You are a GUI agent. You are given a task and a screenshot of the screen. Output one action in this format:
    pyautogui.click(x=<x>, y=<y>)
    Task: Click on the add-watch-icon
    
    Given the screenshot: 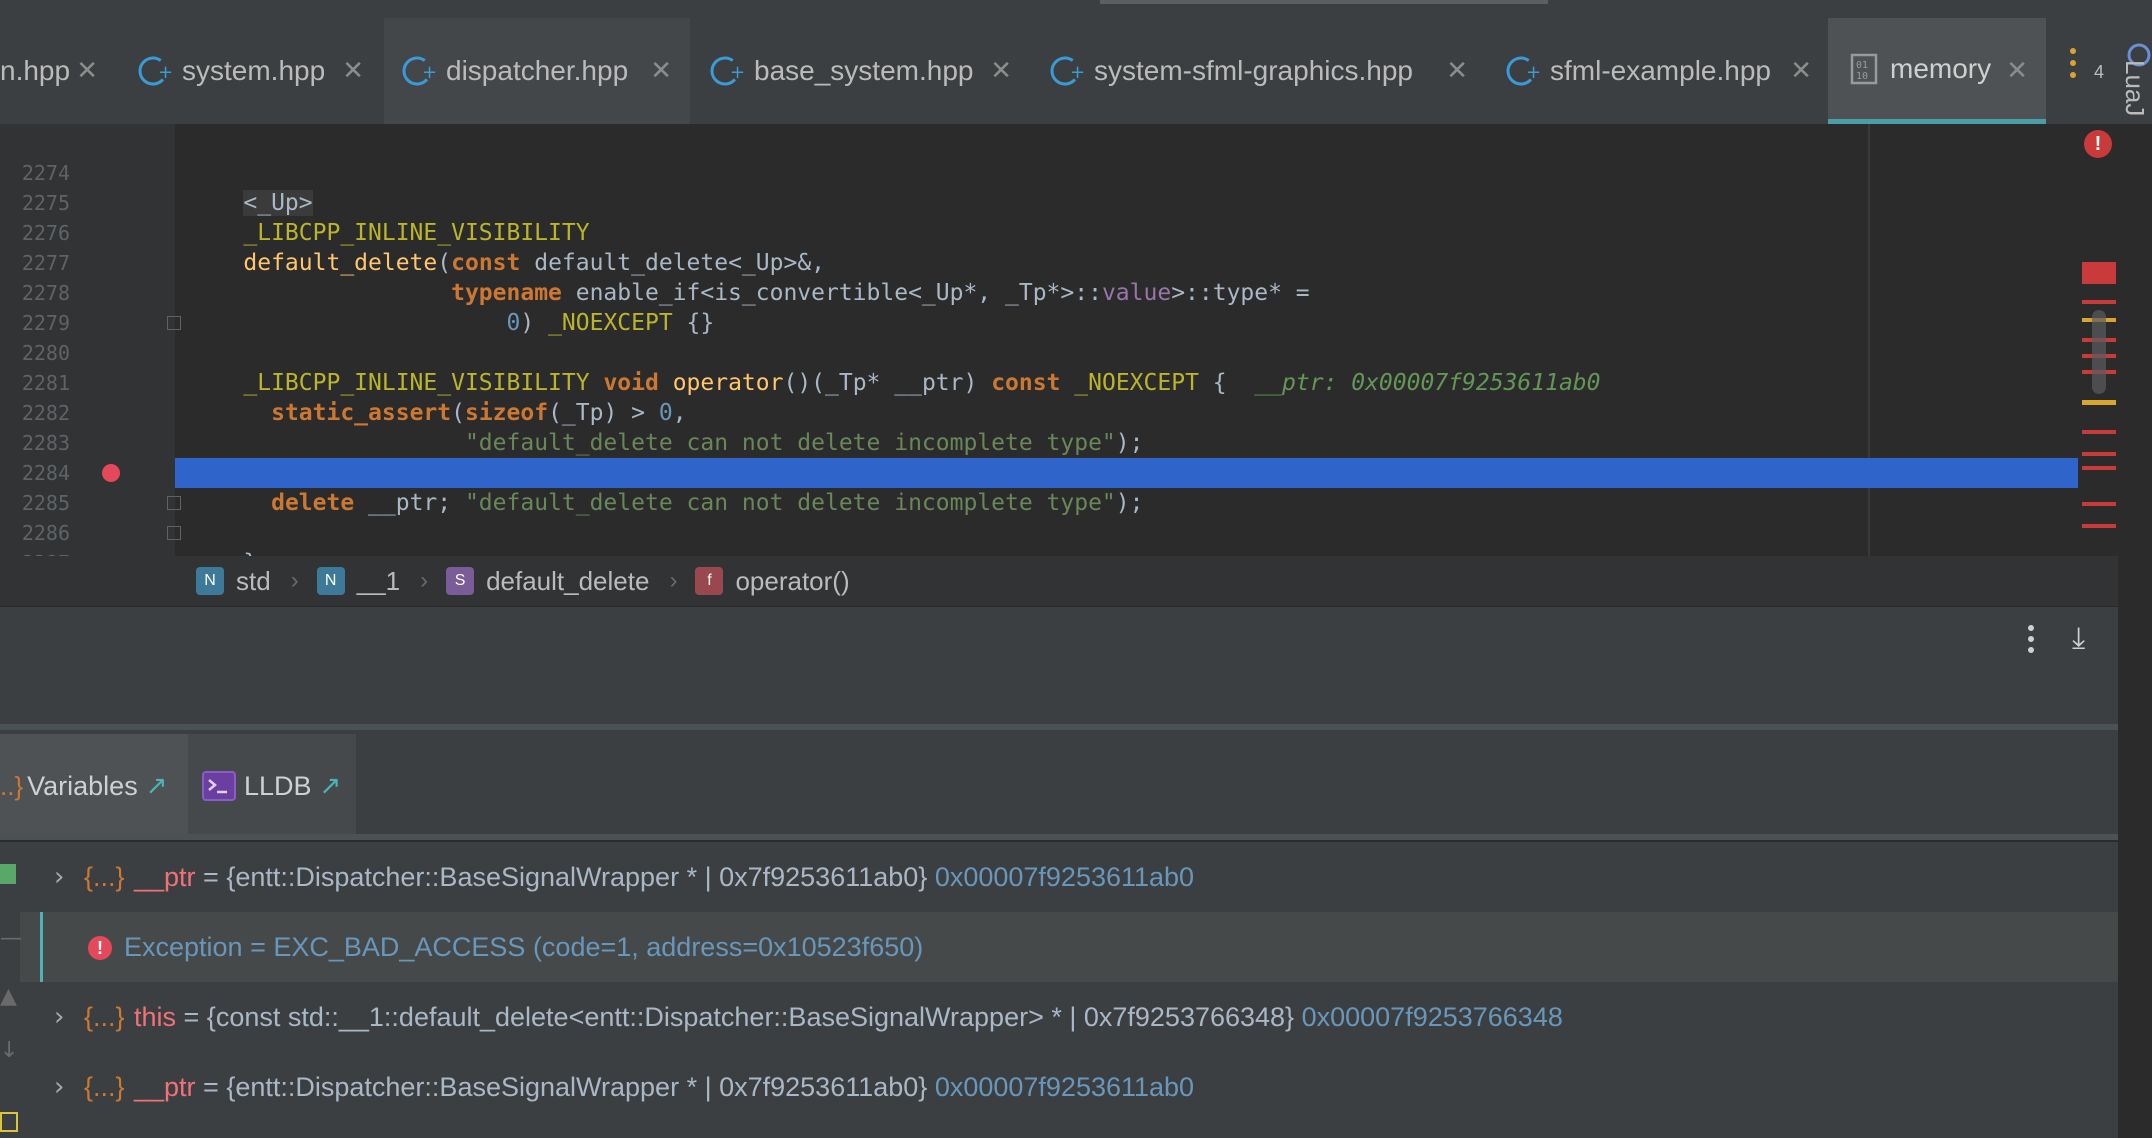 What is the action you would take?
    pyautogui.click(x=8, y=874)
    